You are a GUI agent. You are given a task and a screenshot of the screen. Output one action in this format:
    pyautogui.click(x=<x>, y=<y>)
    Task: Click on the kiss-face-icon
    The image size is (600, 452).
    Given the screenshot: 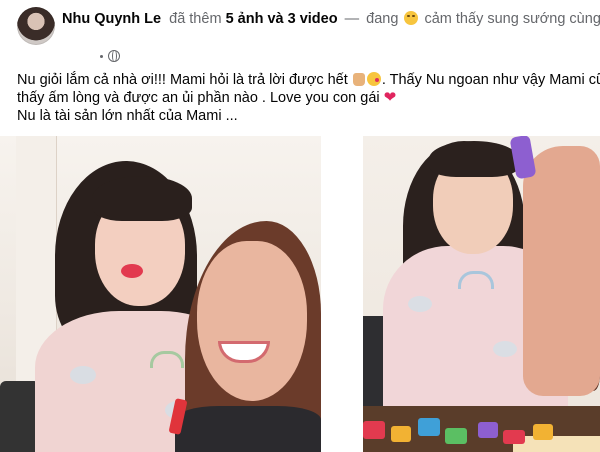 What is the action you would take?
    pyautogui.click(x=373, y=79)
    